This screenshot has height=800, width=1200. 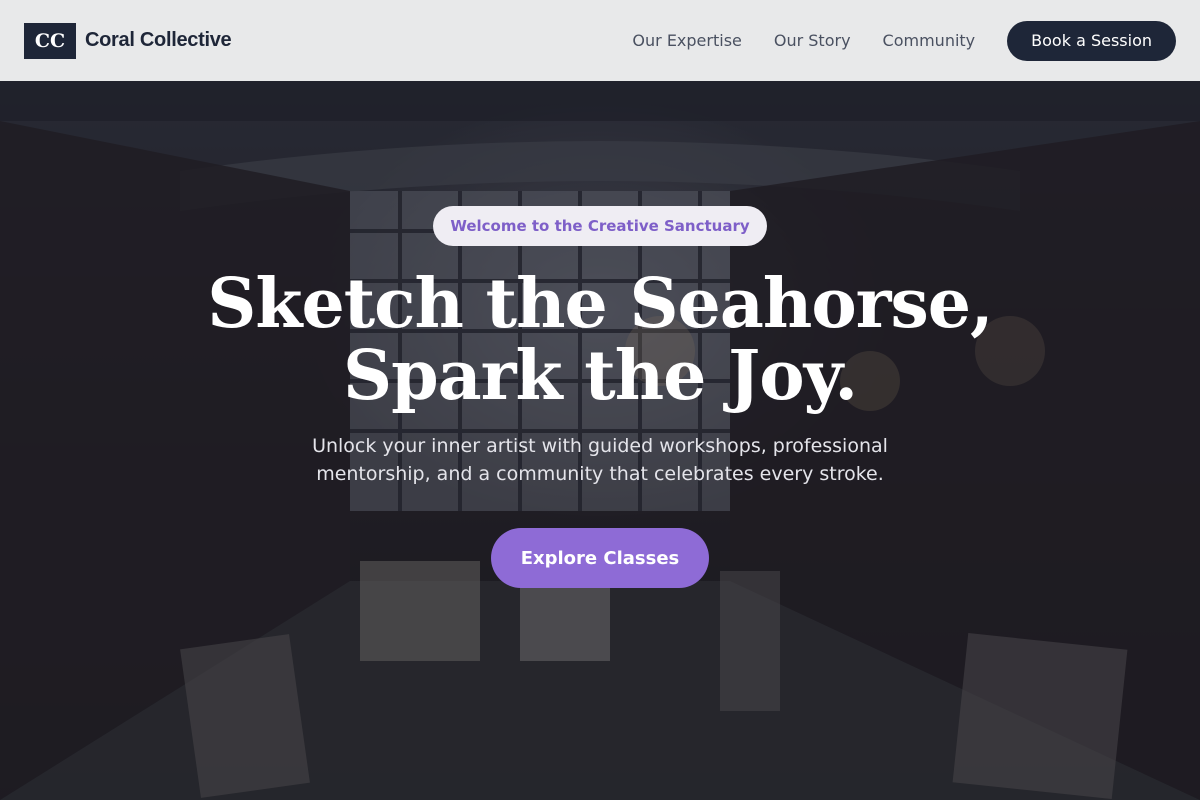 I want to click on explore-classes-button: Explore Classes, so click(x=600, y=558).